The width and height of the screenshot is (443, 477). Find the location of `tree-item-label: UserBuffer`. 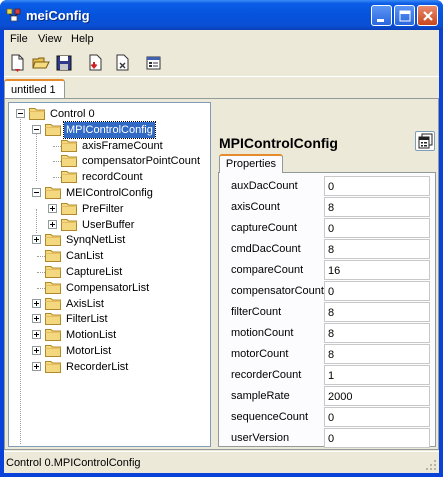

tree-item-label: UserBuffer is located at coordinates (108, 225).